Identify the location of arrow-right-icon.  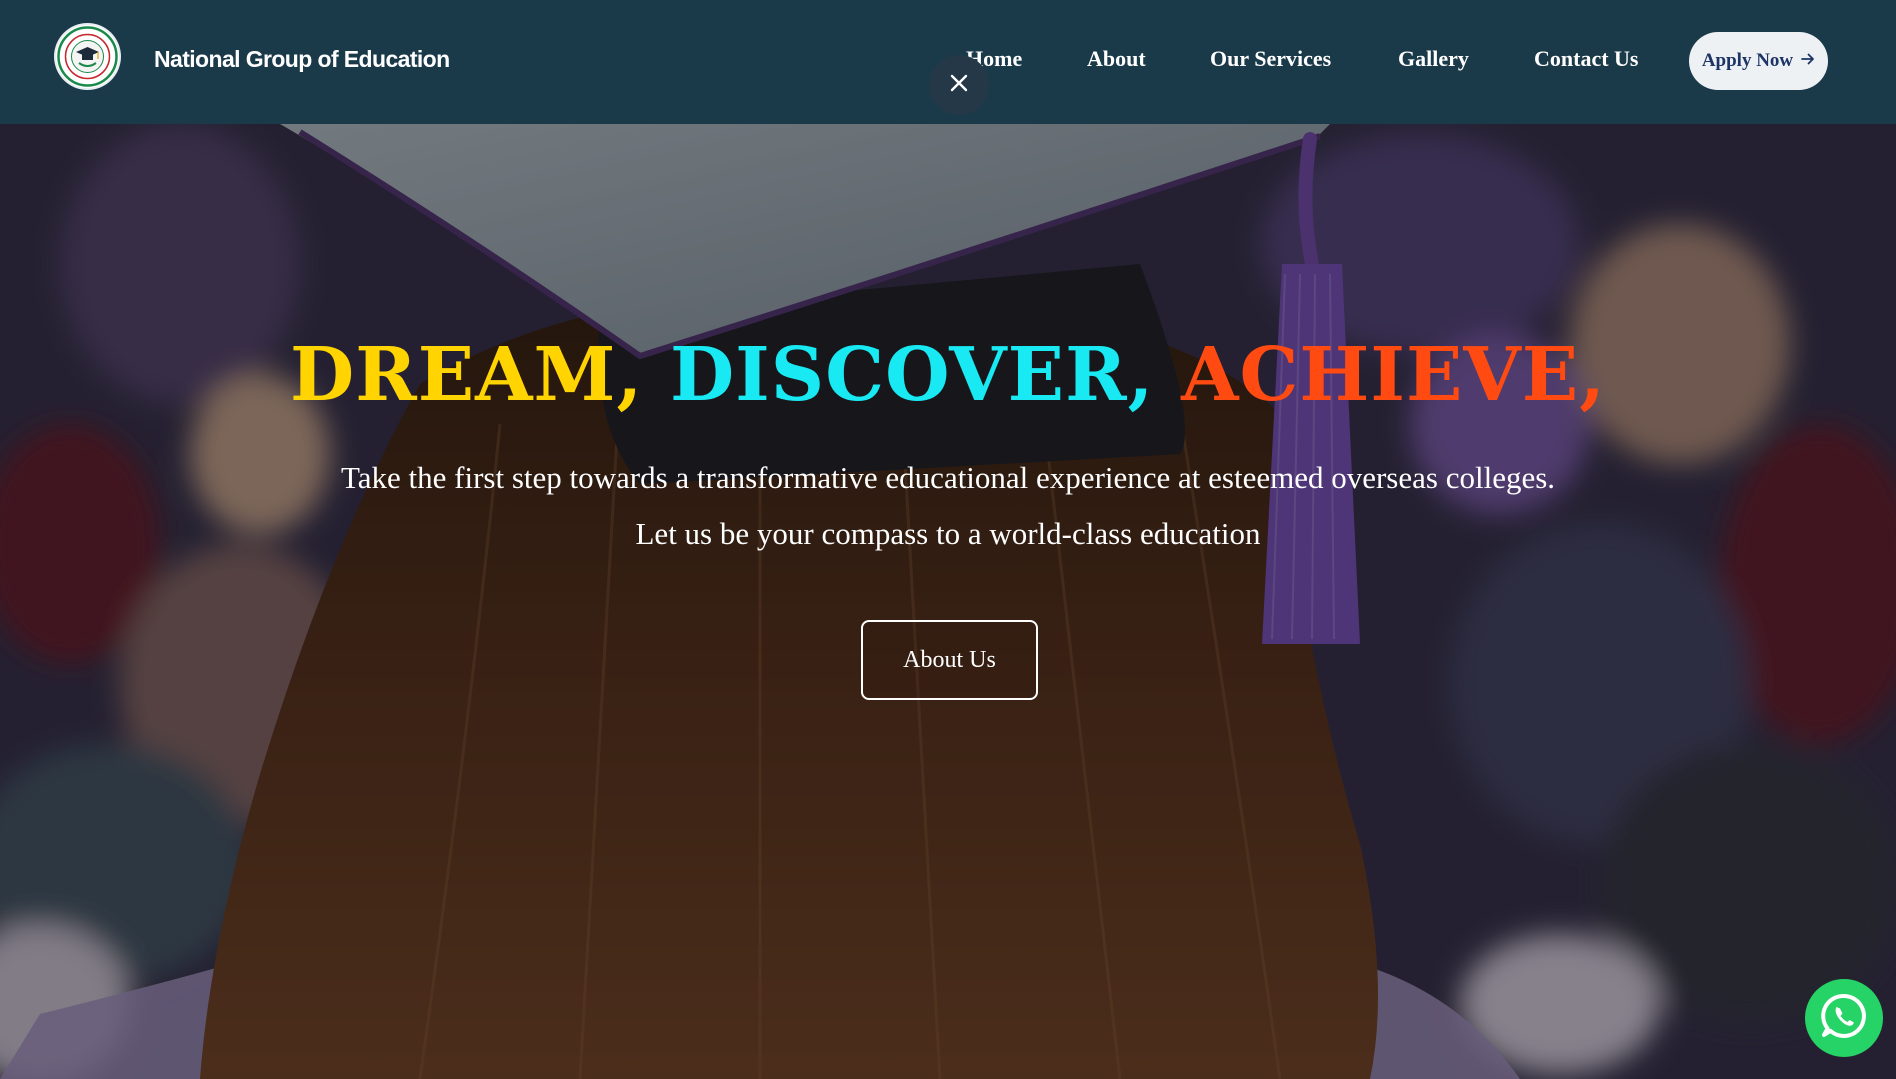
(1808, 61).